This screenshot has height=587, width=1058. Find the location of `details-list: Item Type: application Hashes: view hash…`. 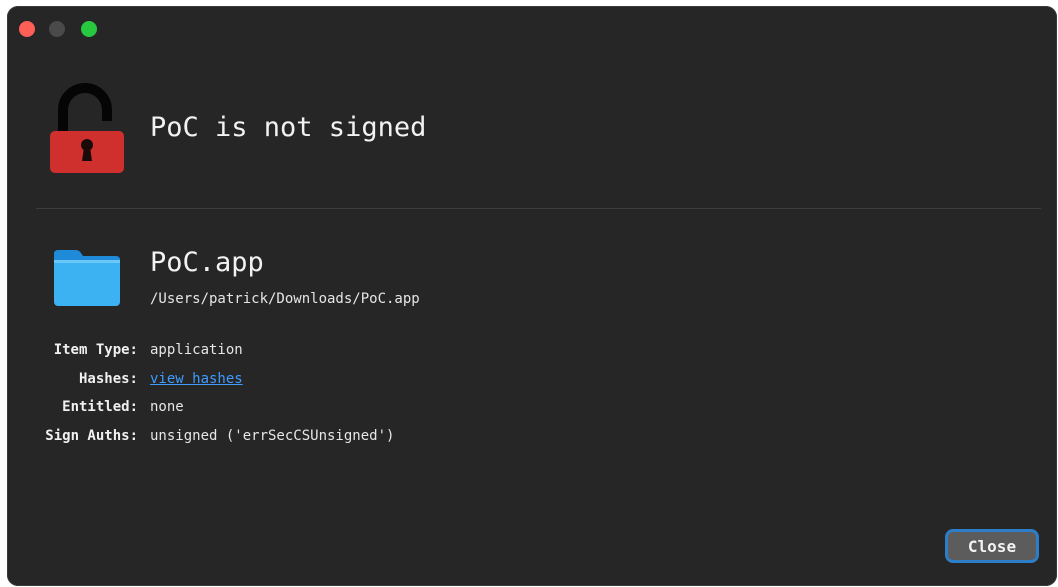

details-list: Item Type: application Hashes: view hash… is located at coordinates (200, 393).